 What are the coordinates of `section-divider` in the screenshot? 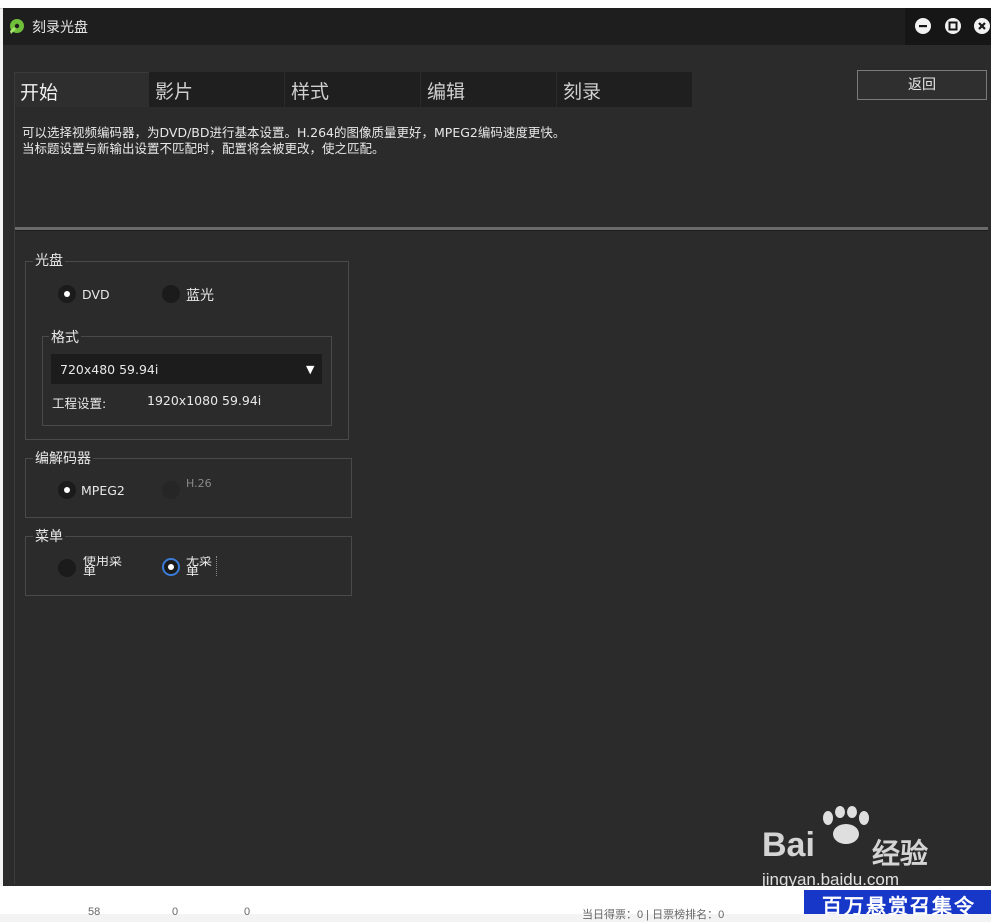 It's located at (501, 229).